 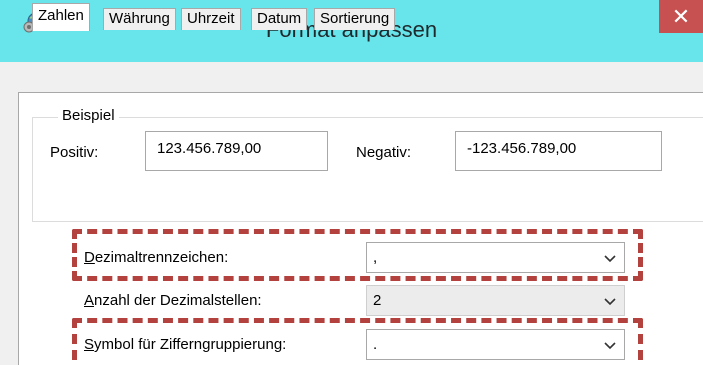 What do you see at coordinates (558, 151) in the screenshot?
I see `negative-example-field: -123.456.789,00` at bounding box center [558, 151].